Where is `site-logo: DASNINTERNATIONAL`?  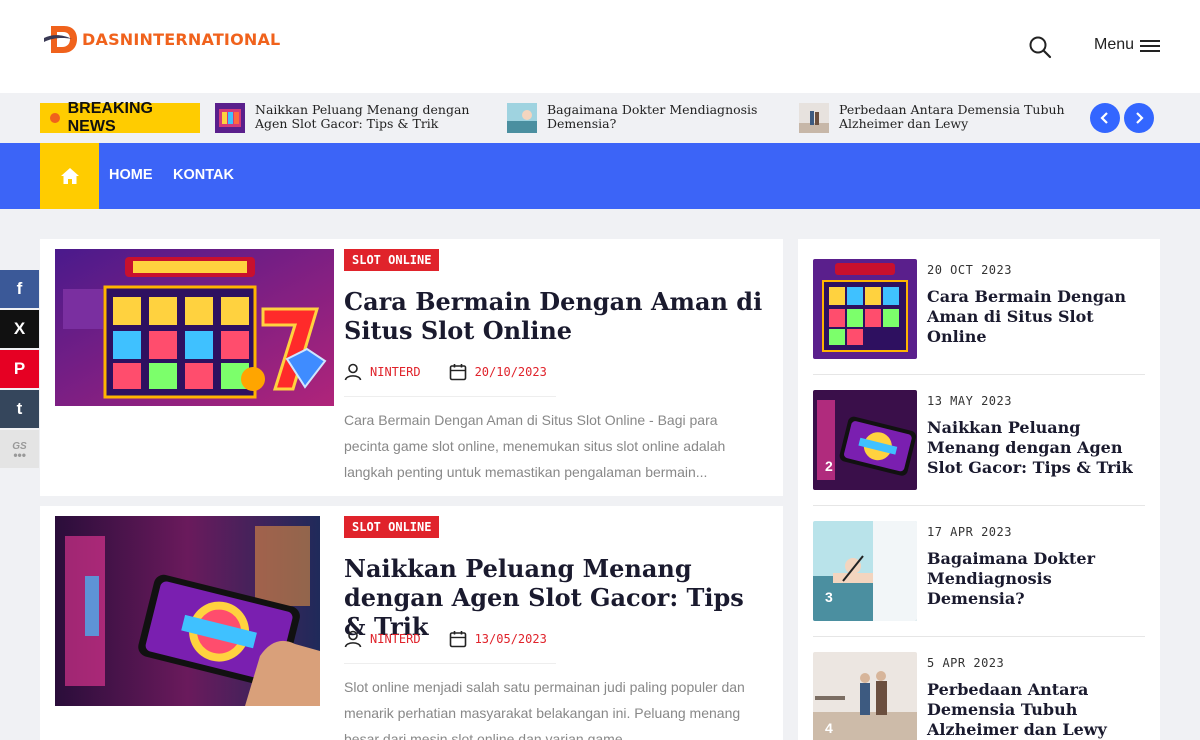 site-logo: DASNINTERNATIONAL is located at coordinates (161, 39).